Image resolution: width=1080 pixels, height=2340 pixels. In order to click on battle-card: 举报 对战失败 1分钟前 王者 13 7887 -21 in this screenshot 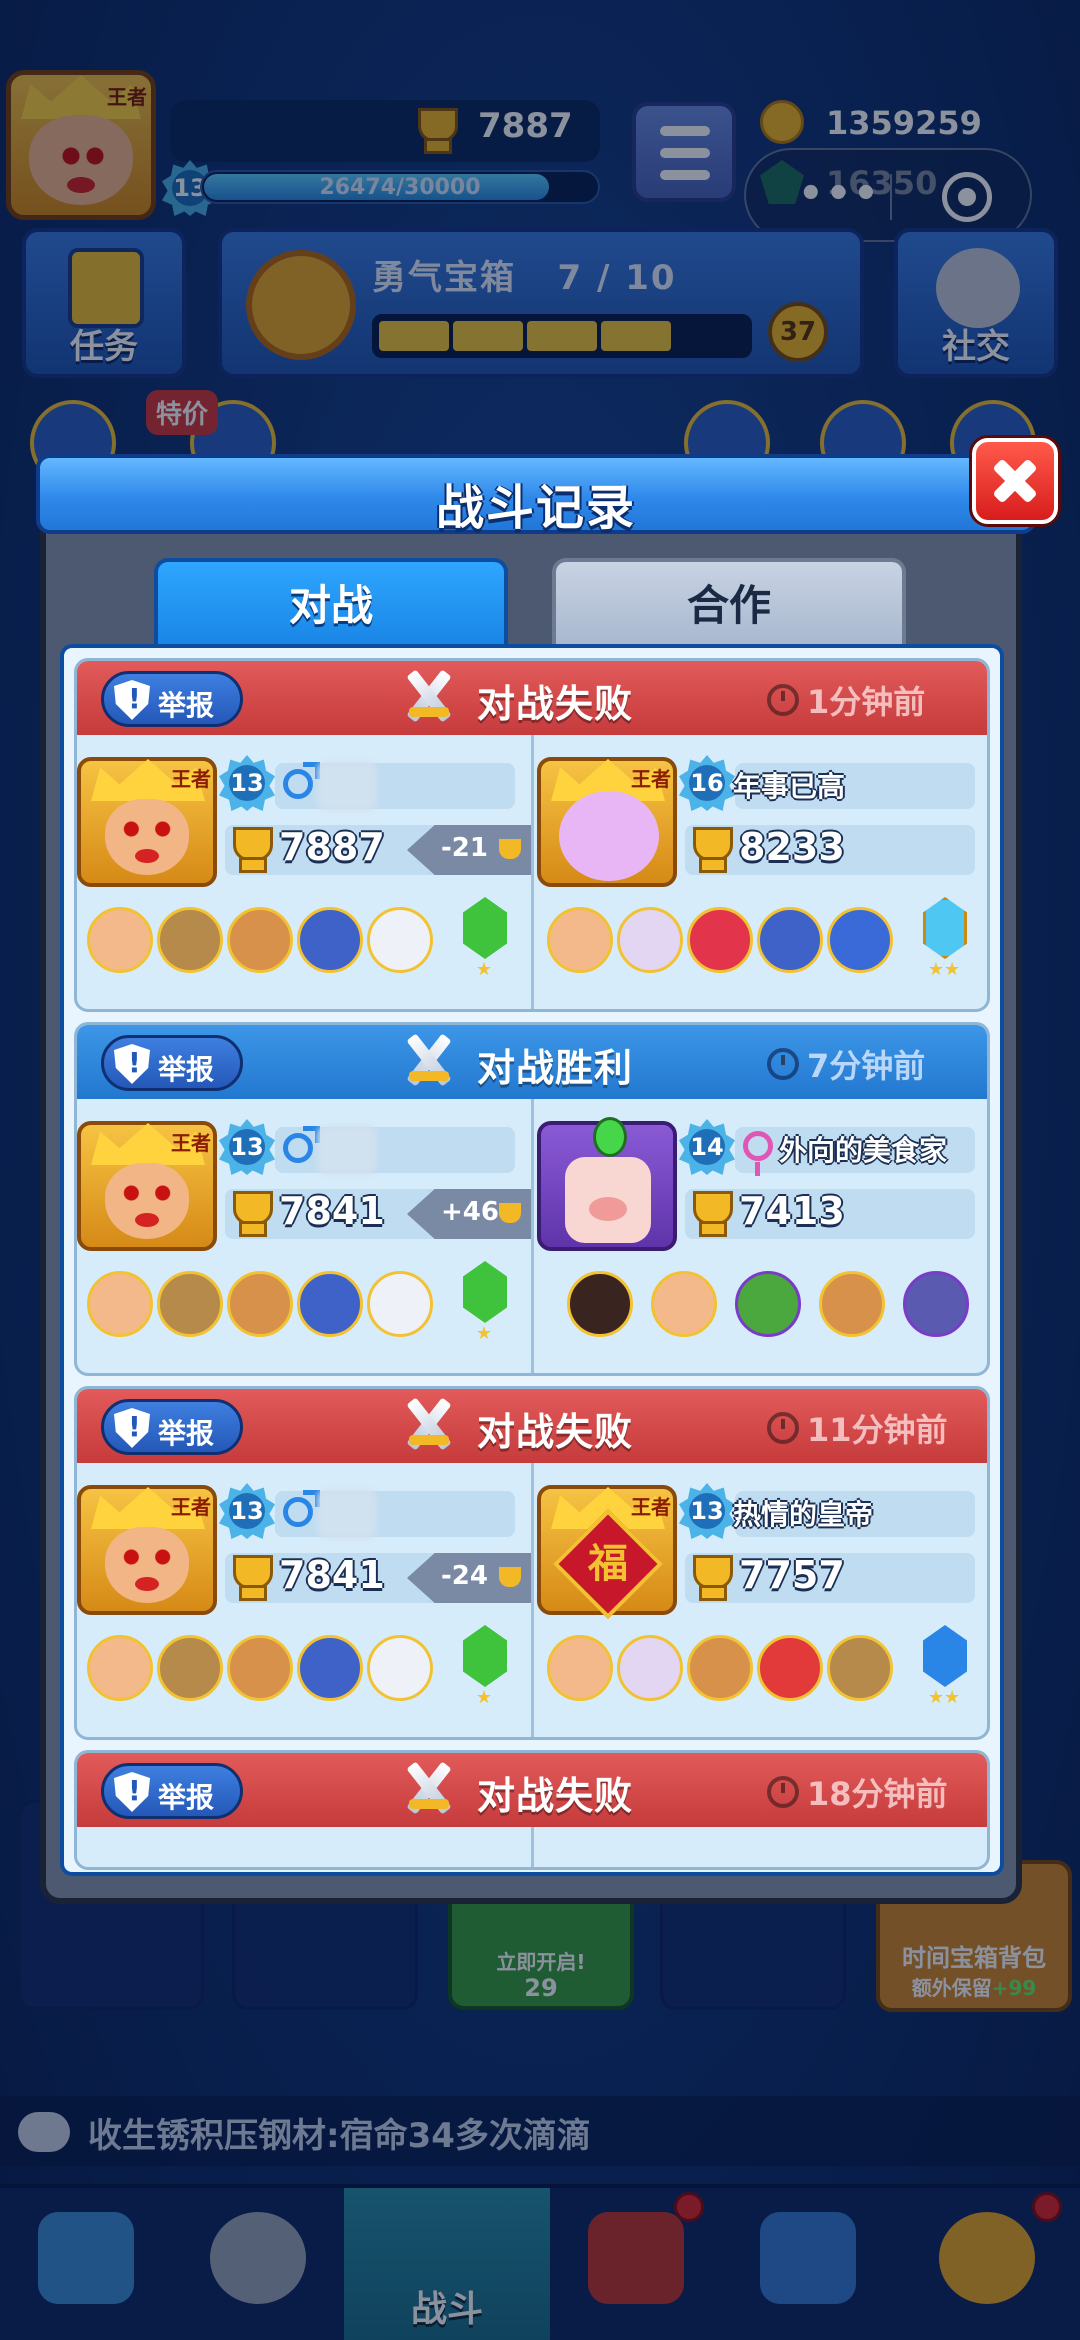, I will do `click(532, 835)`.